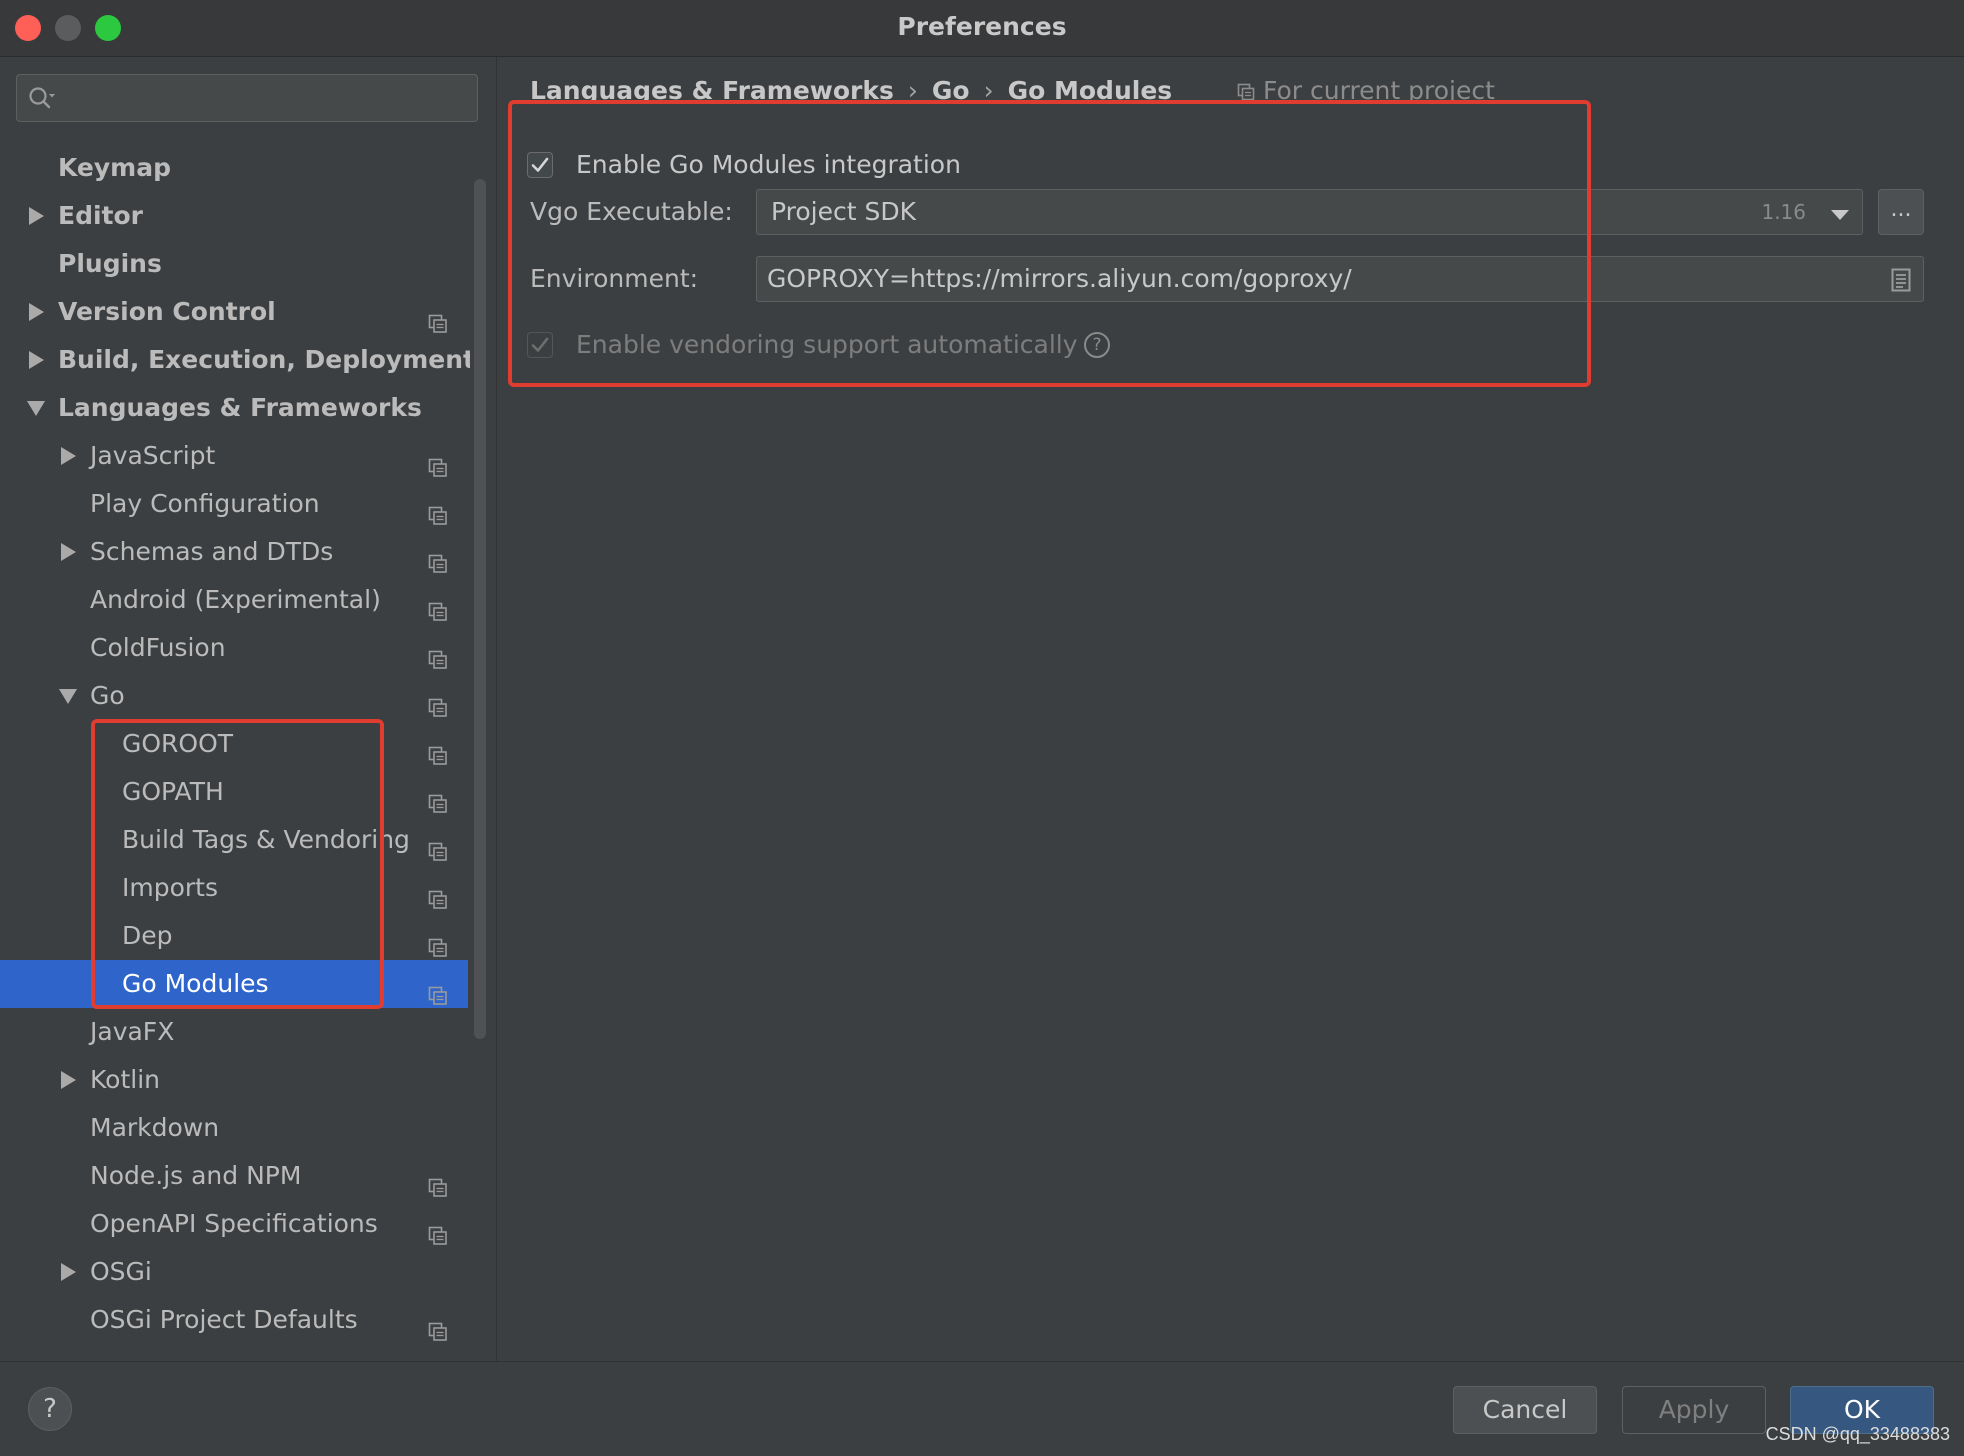 The width and height of the screenshot is (1964, 1456). What do you see at coordinates (234, 1128) in the screenshot?
I see `sidebar-item-markdown: Markdown` at bounding box center [234, 1128].